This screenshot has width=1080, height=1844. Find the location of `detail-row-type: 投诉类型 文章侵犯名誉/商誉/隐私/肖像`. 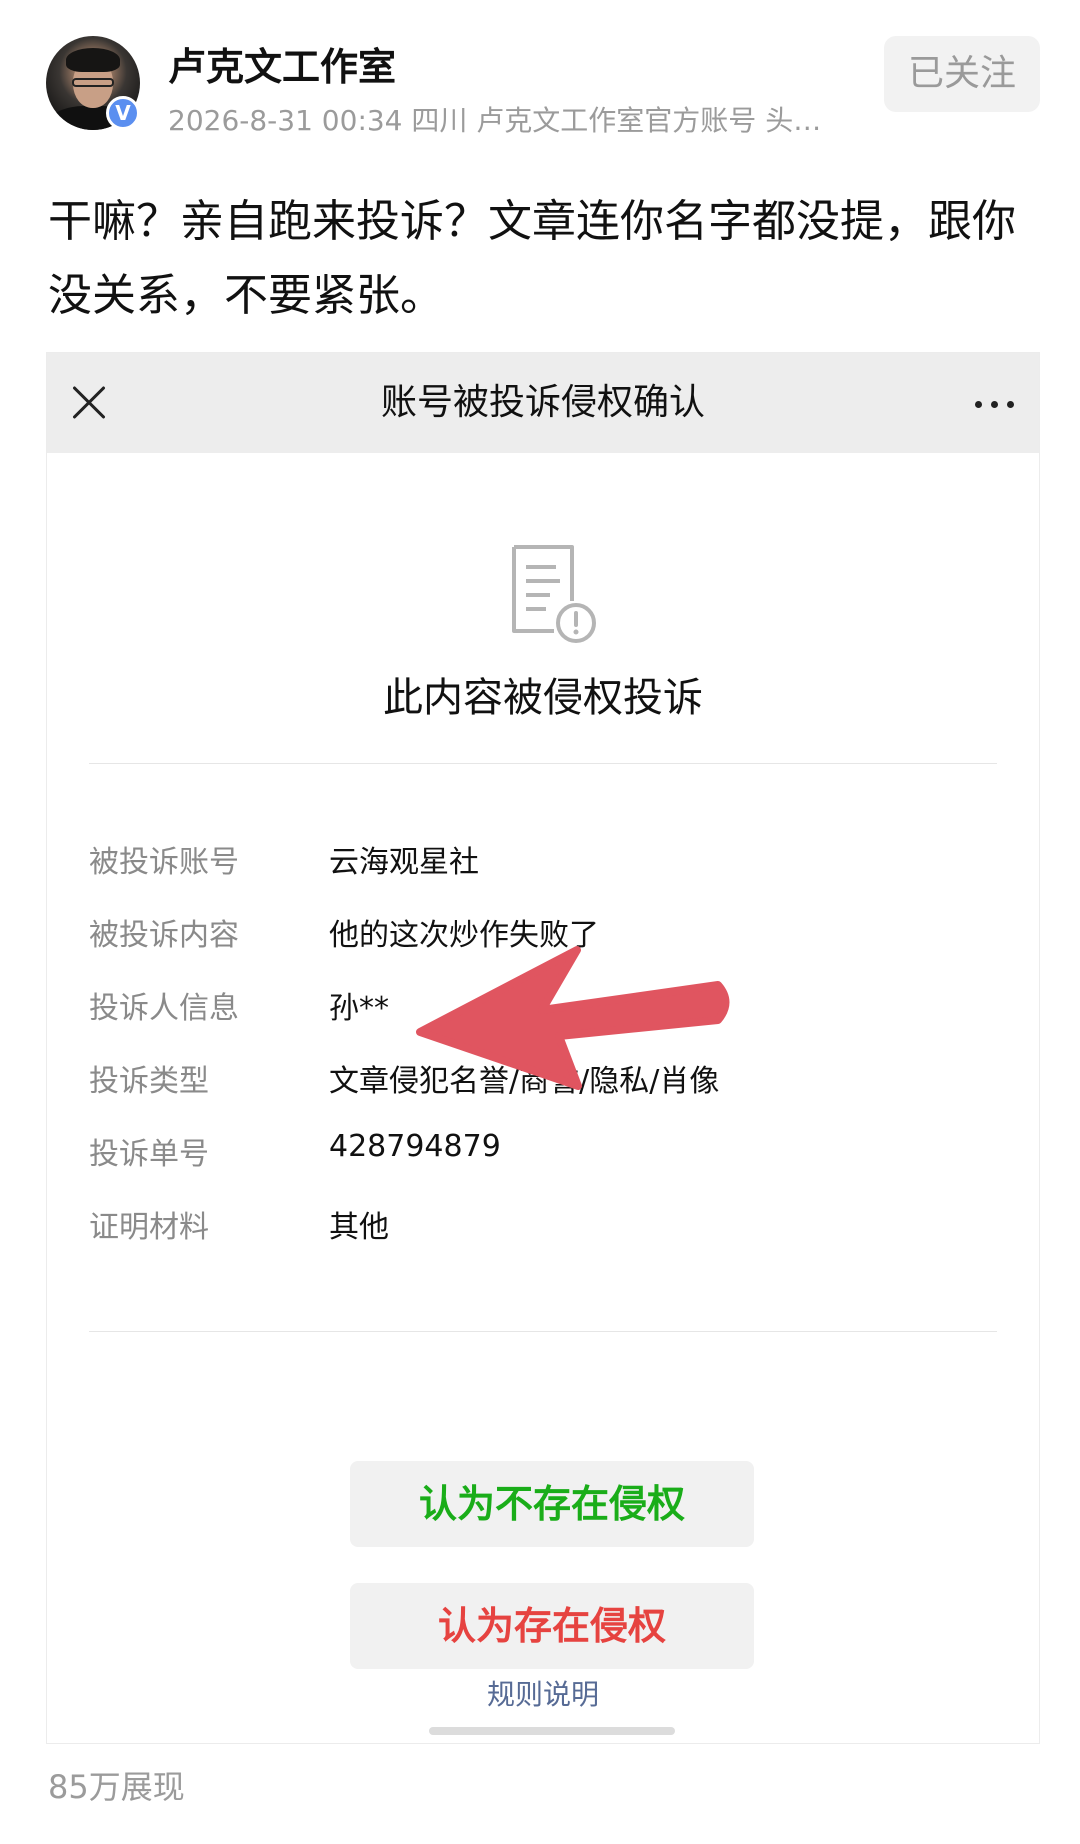

detail-row-type: 投诉类型 文章侵犯名誉/商誉/隐私/肖像 is located at coordinates (539, 1081).